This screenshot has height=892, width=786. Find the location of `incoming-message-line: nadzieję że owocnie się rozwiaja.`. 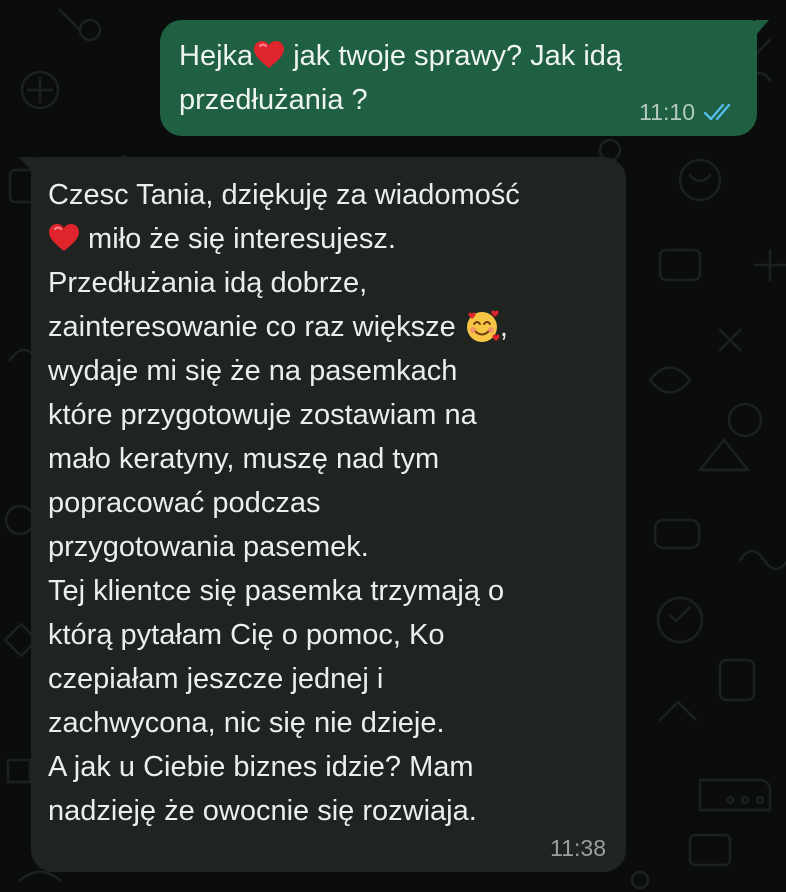

incoming-message-line: nadzieję że owocnie się rozwiaja. is located at coordinates (330, 811).